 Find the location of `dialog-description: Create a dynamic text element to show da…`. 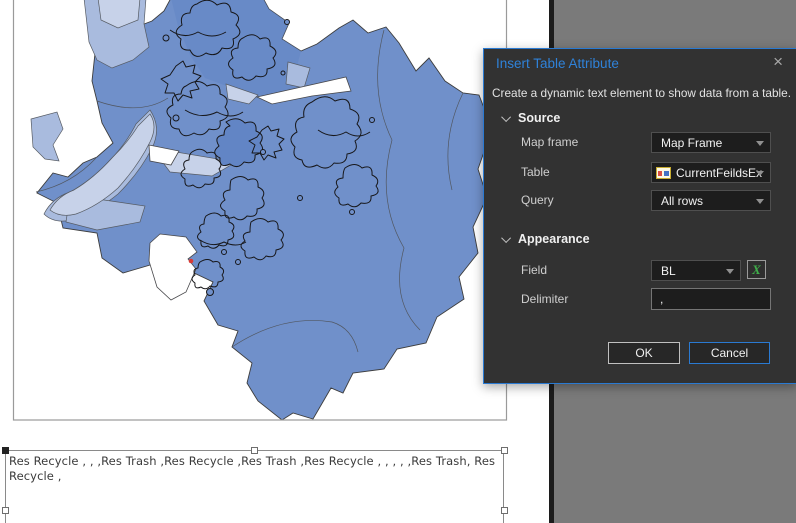

dialog-description: Create a dynamic text element to show da… is located at coordinates (642, 93).